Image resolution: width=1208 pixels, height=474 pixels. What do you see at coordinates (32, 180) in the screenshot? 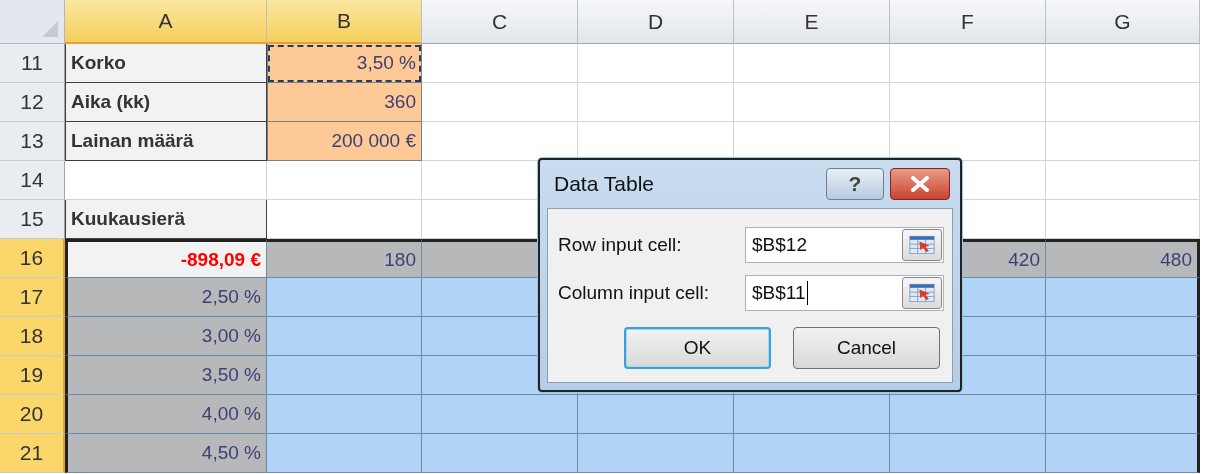
I see `row-header: 14` at bounding box center [32, 180].